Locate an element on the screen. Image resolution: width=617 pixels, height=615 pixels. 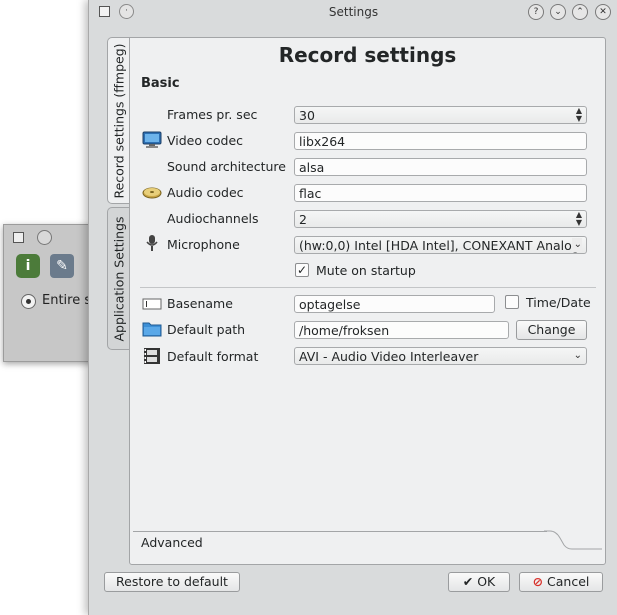
default-format-select: AVI - Audio Video Interleaver ⌄ is located at coordinates (440, 356).